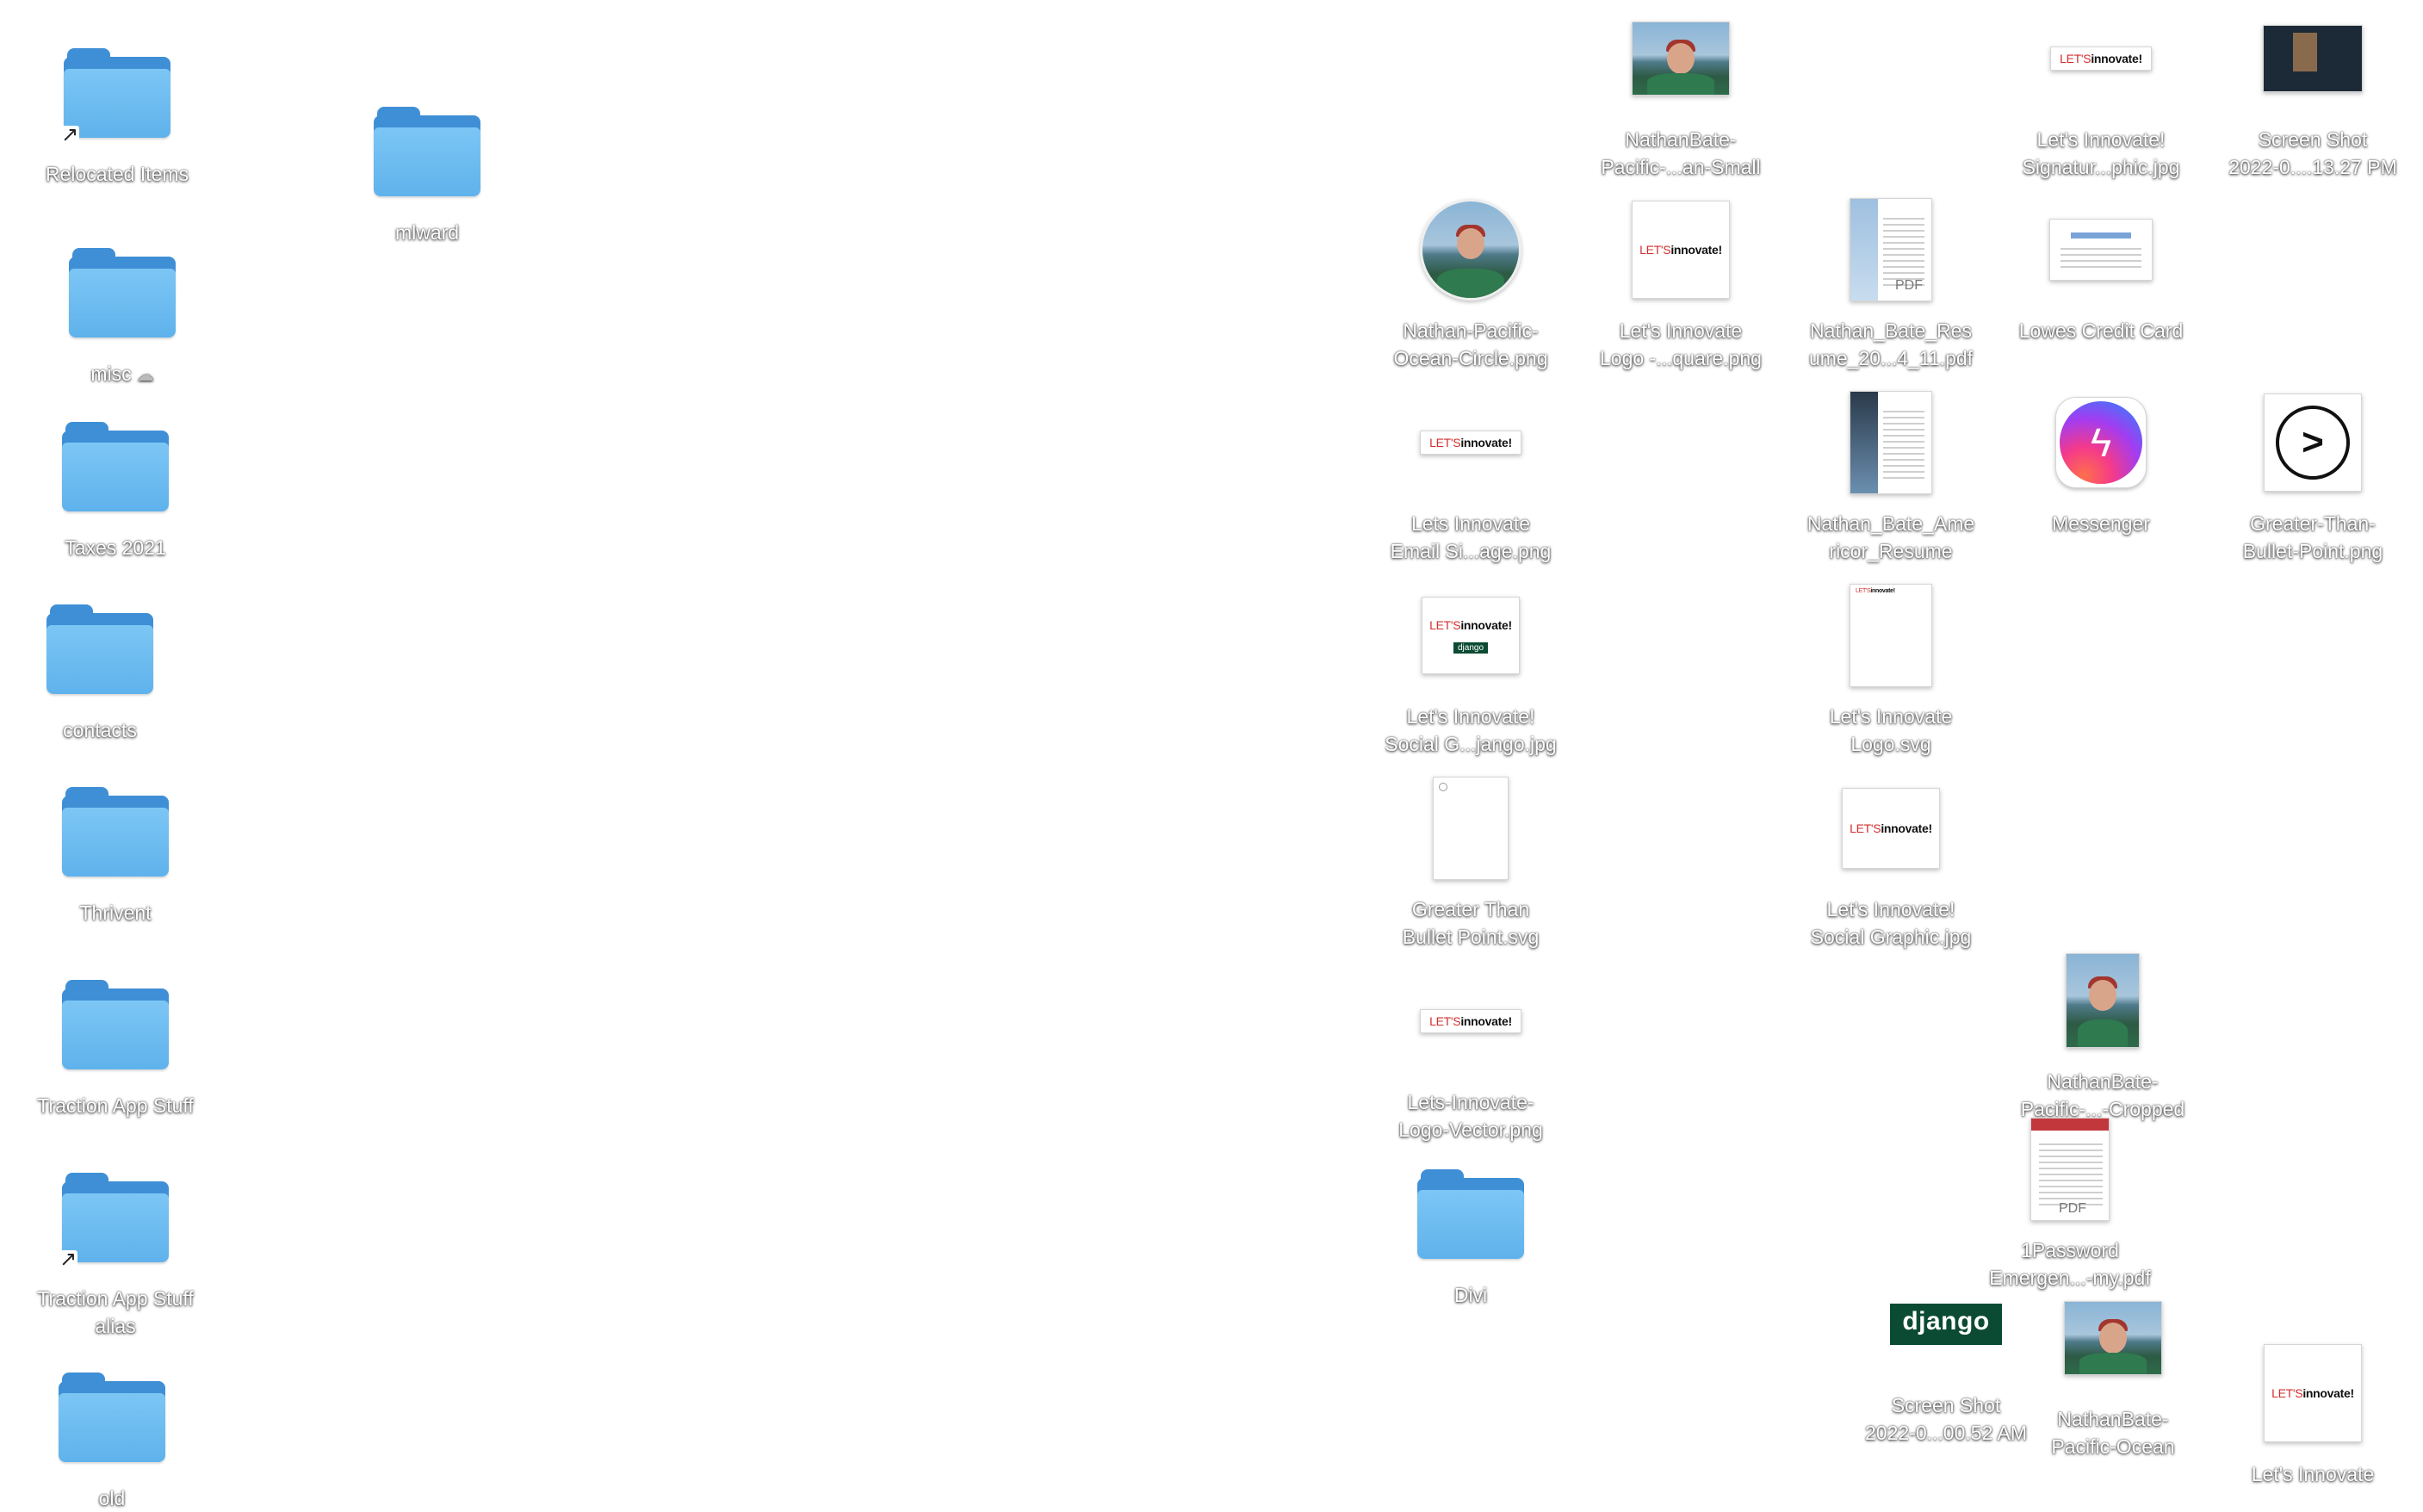  I want to click on file-label: Nathan_Bate_Res ume_20...4_11.pdf, so click(1891, 344).